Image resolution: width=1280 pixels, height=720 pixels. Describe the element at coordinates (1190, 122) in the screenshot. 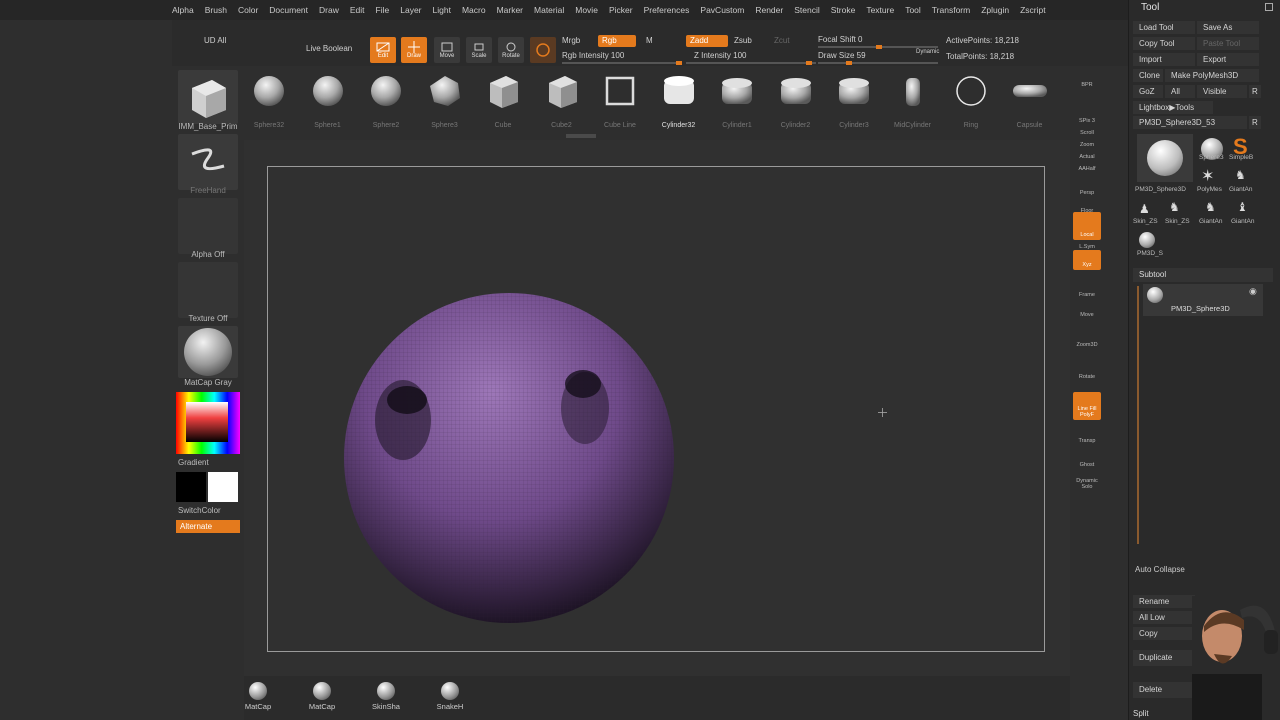

I see `current-tool-slider: PM3D_Sphere3D_53` at that location.